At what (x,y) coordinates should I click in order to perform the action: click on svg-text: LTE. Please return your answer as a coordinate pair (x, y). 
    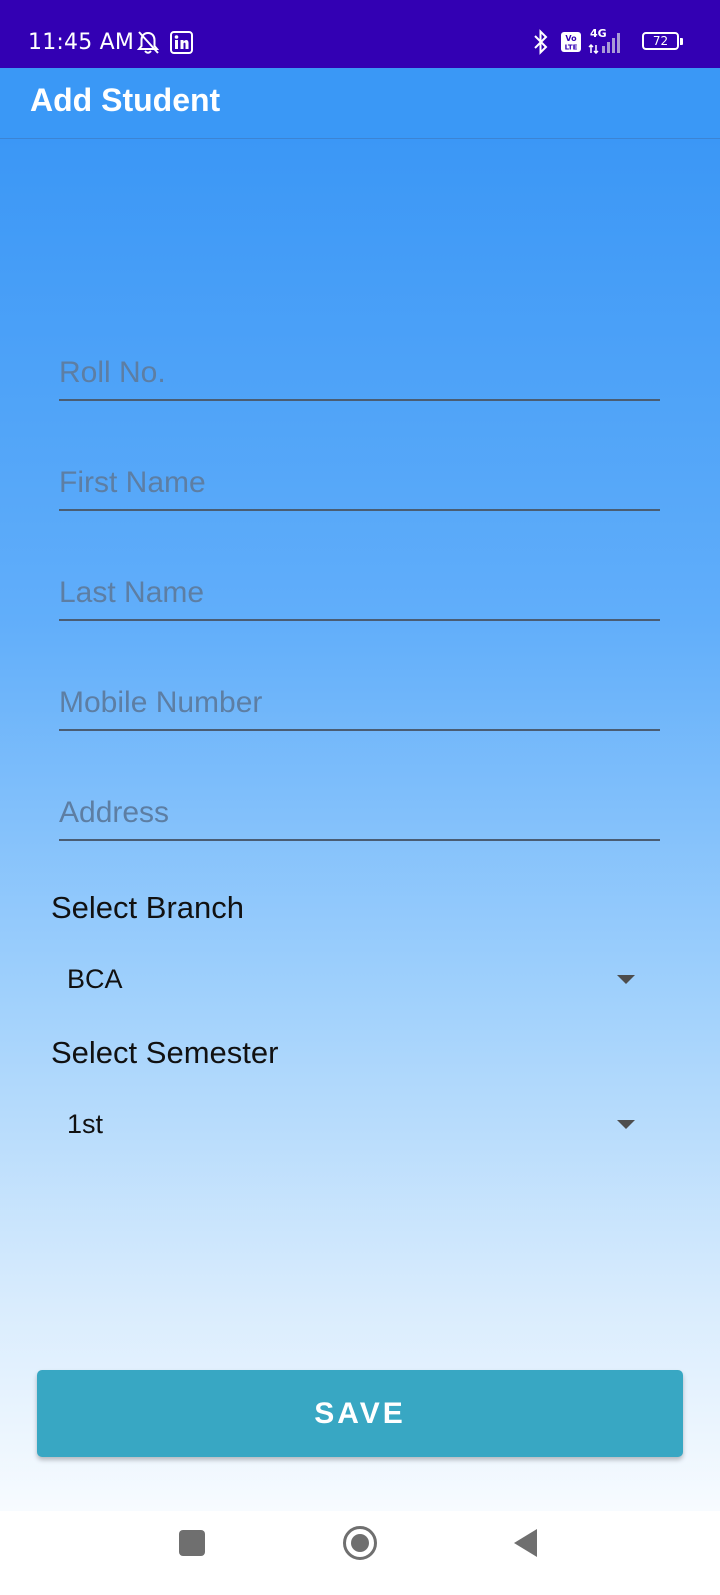
    Looking at the image, I should click on (571, 48).